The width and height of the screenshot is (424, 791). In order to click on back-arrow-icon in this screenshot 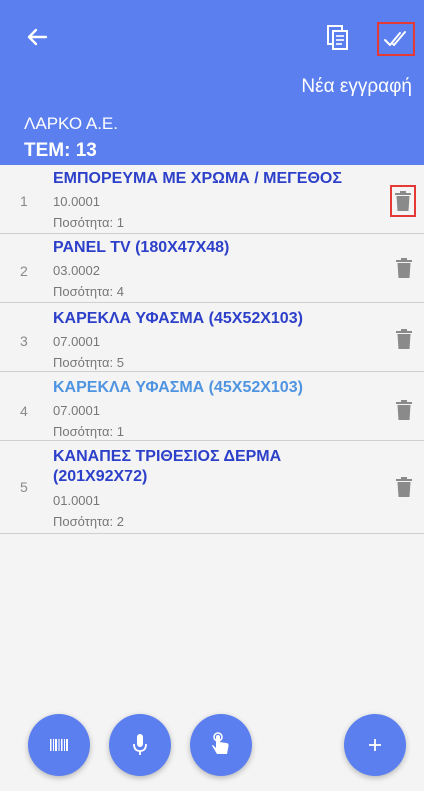, I will do `click(37, 37)`.